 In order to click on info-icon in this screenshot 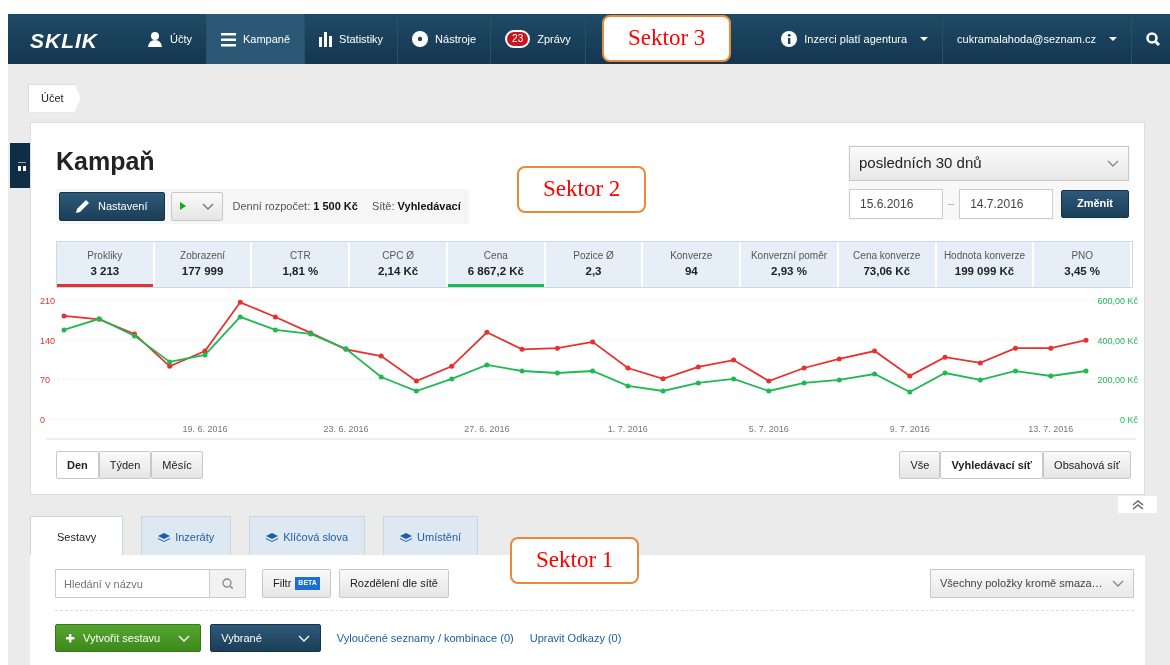, I will do `click(789, 39)`.